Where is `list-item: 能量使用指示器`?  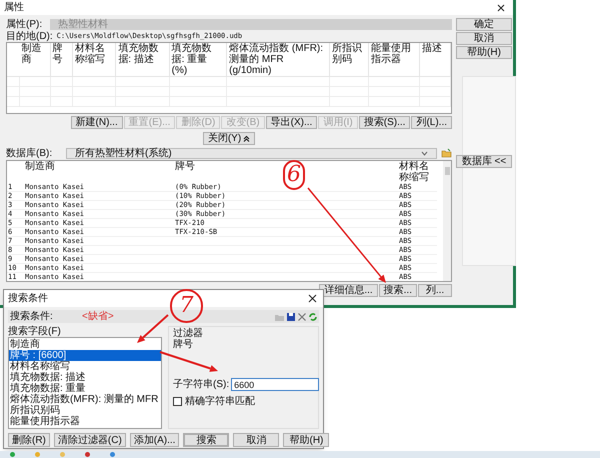
list-item: 能量使用指示器 is located at coordinates (85, 421).